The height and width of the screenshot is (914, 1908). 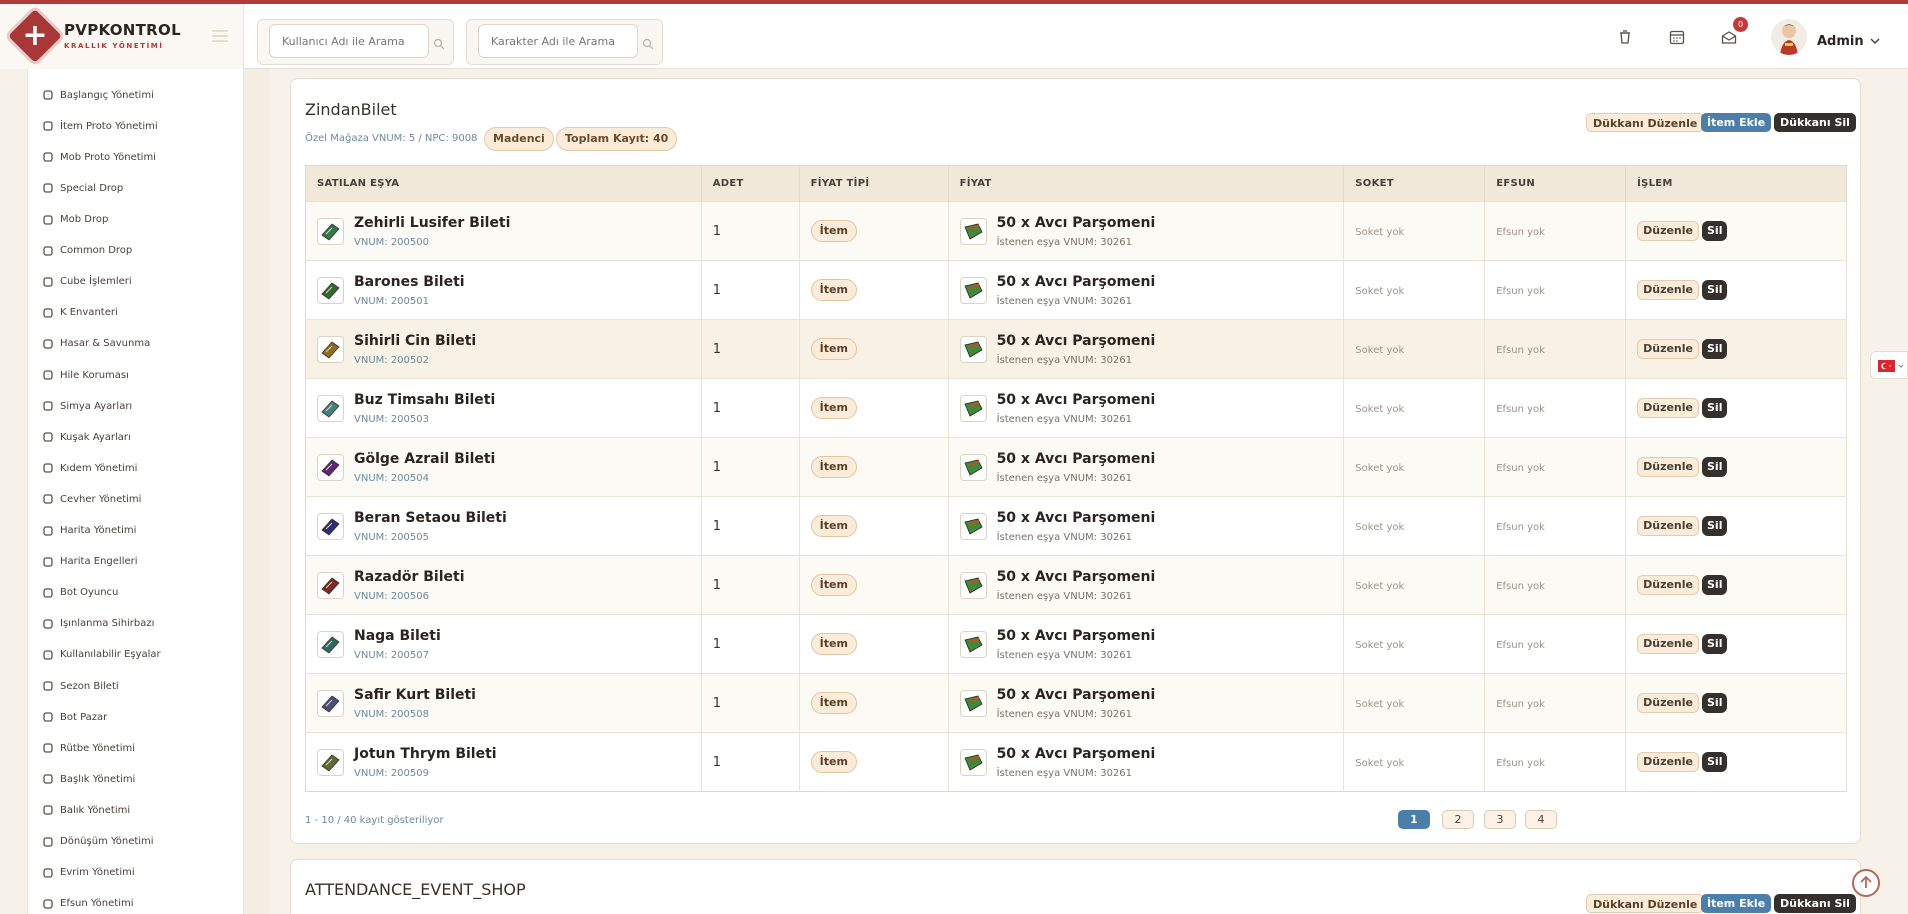 What do you see at coordinates (96, 344) in the screenshot?
I see `sidebar-item: Hasar & Savunma` at bounding box center [96, 344].